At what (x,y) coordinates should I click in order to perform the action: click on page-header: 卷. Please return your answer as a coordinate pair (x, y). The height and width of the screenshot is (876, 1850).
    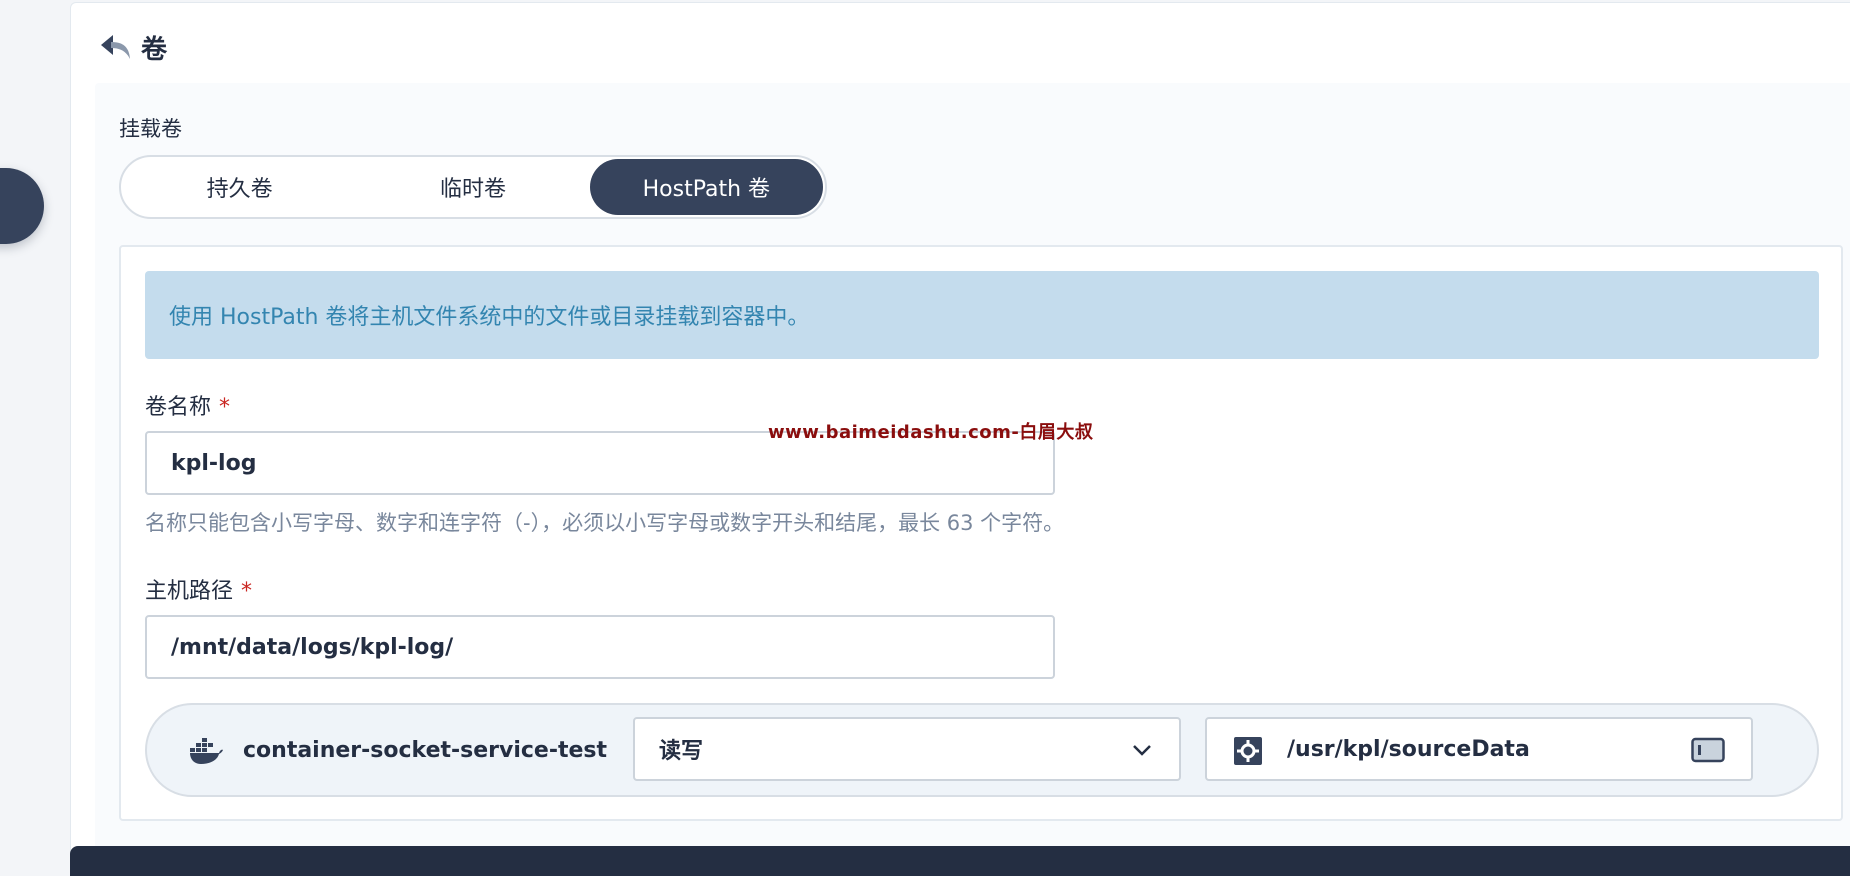
    Looking at the image, I should click on (133, 47).